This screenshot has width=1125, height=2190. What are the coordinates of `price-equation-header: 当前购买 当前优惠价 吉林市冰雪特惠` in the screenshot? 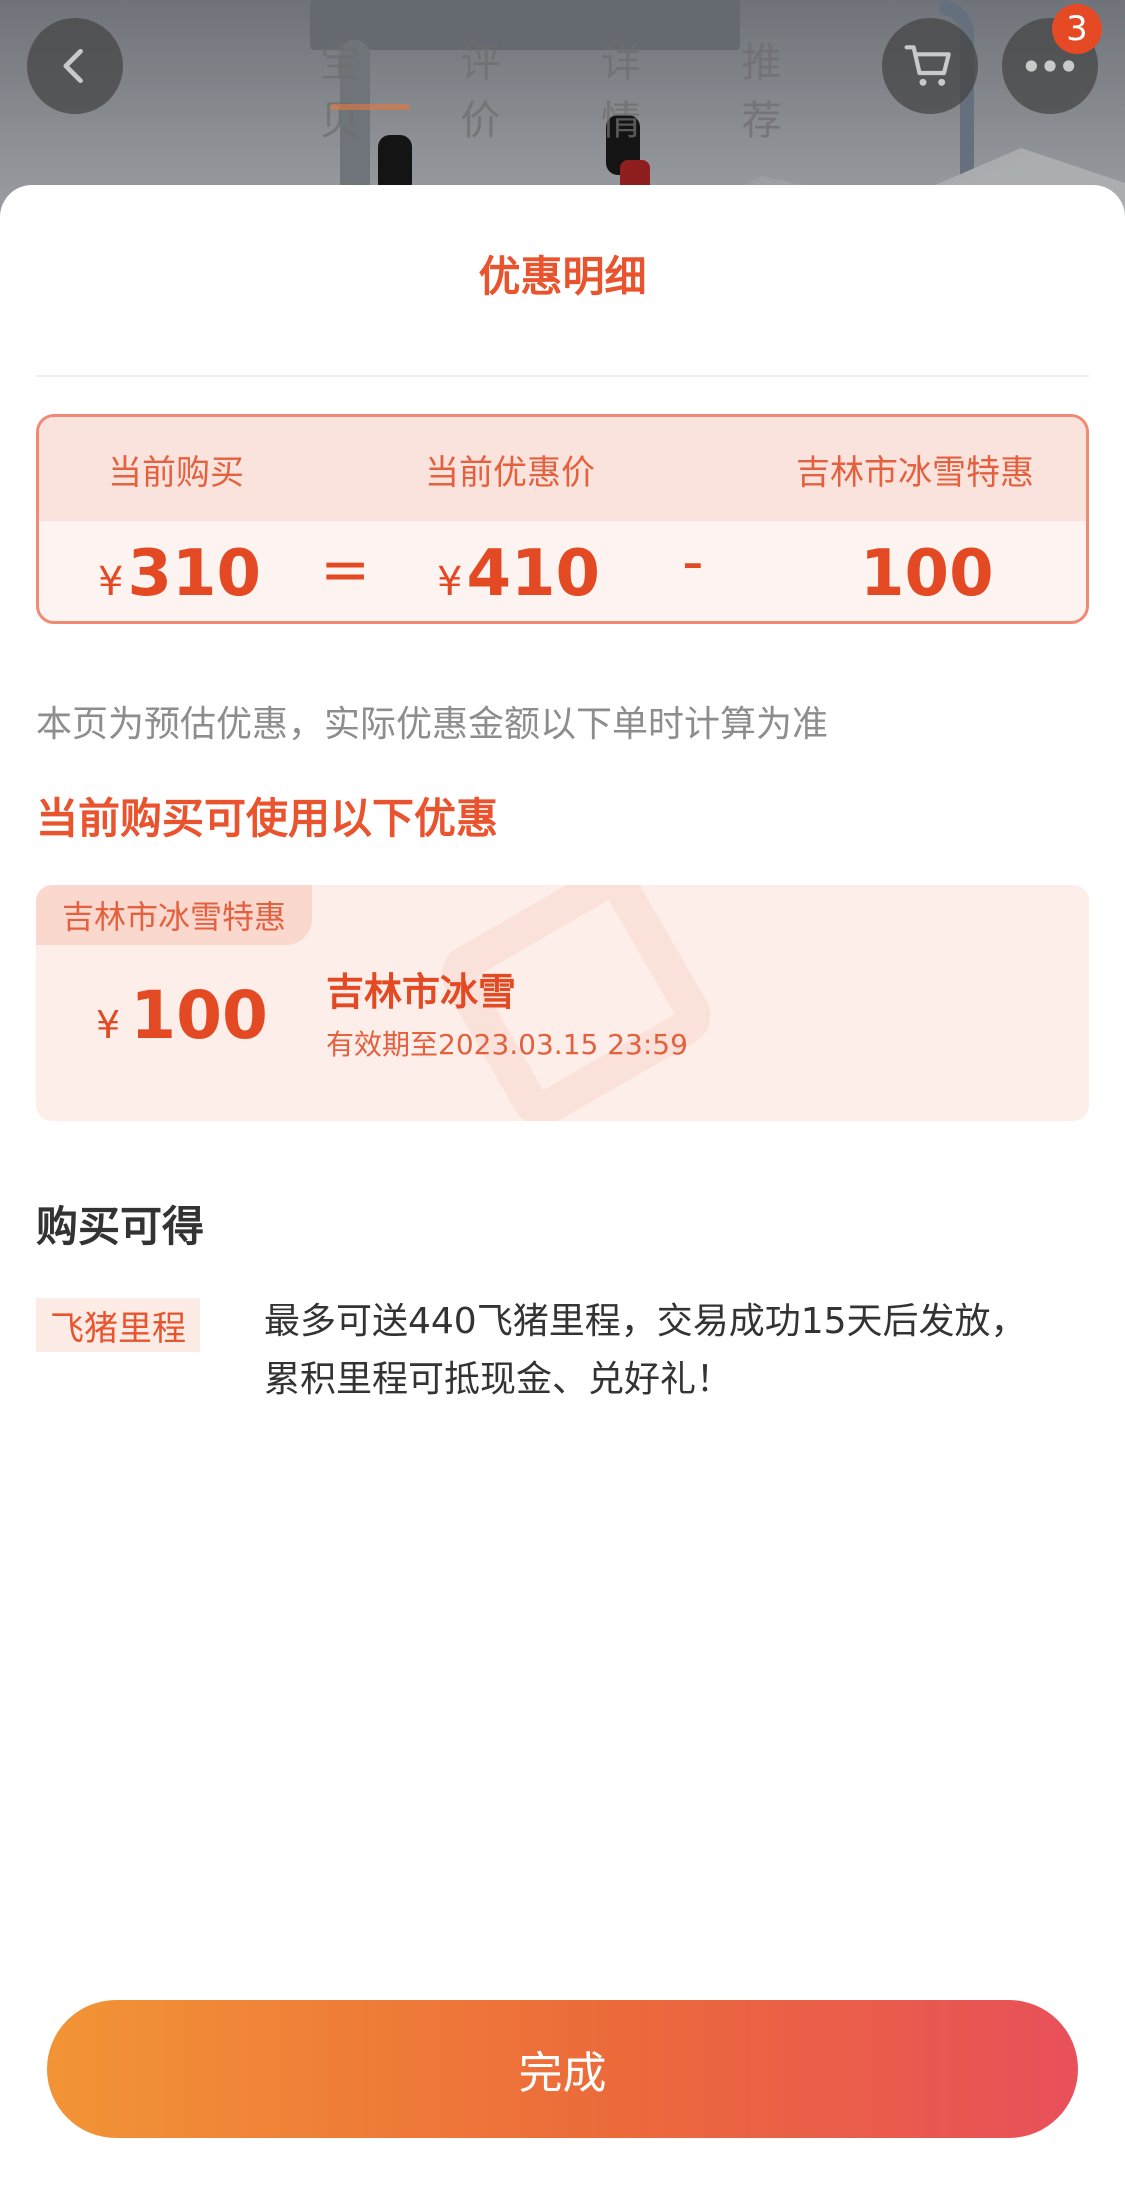 It's located at (562, 469).